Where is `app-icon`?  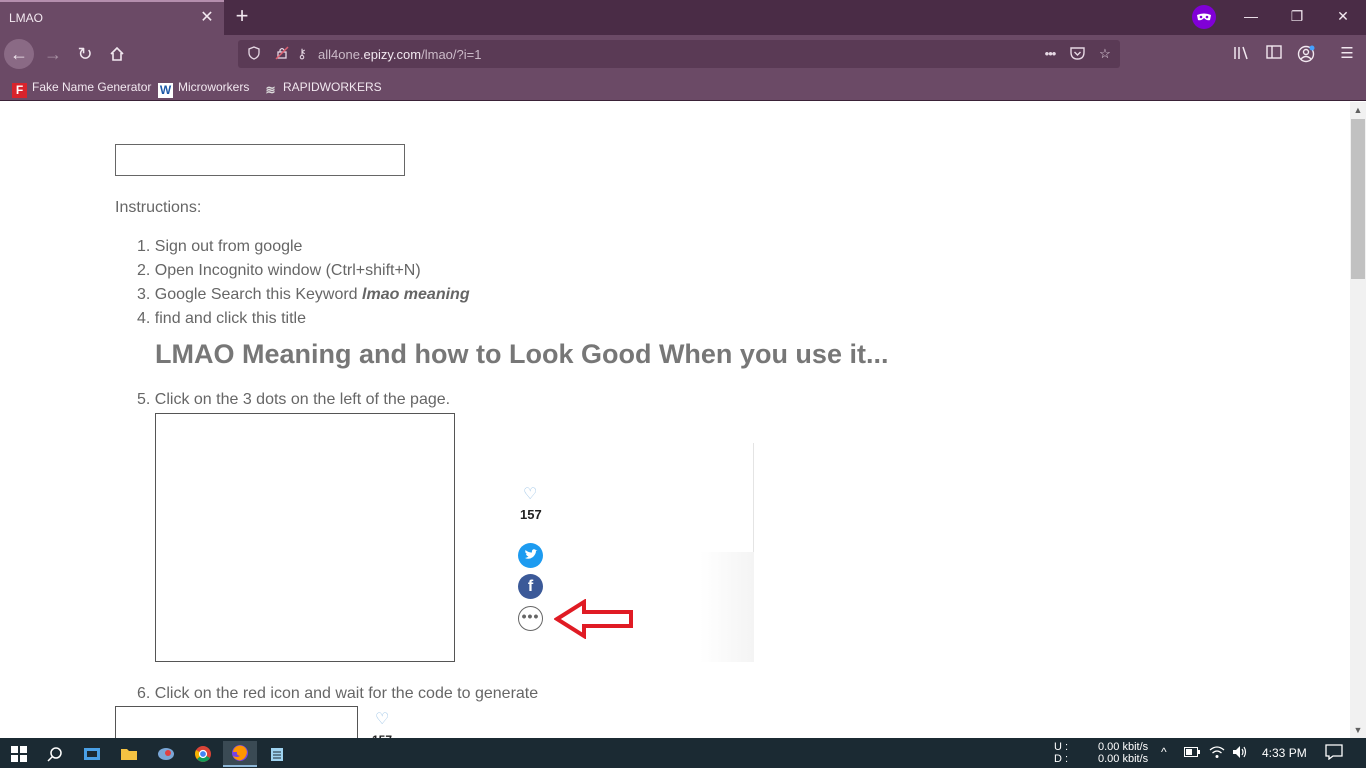 app-icon is located at coordinates (166, 754).